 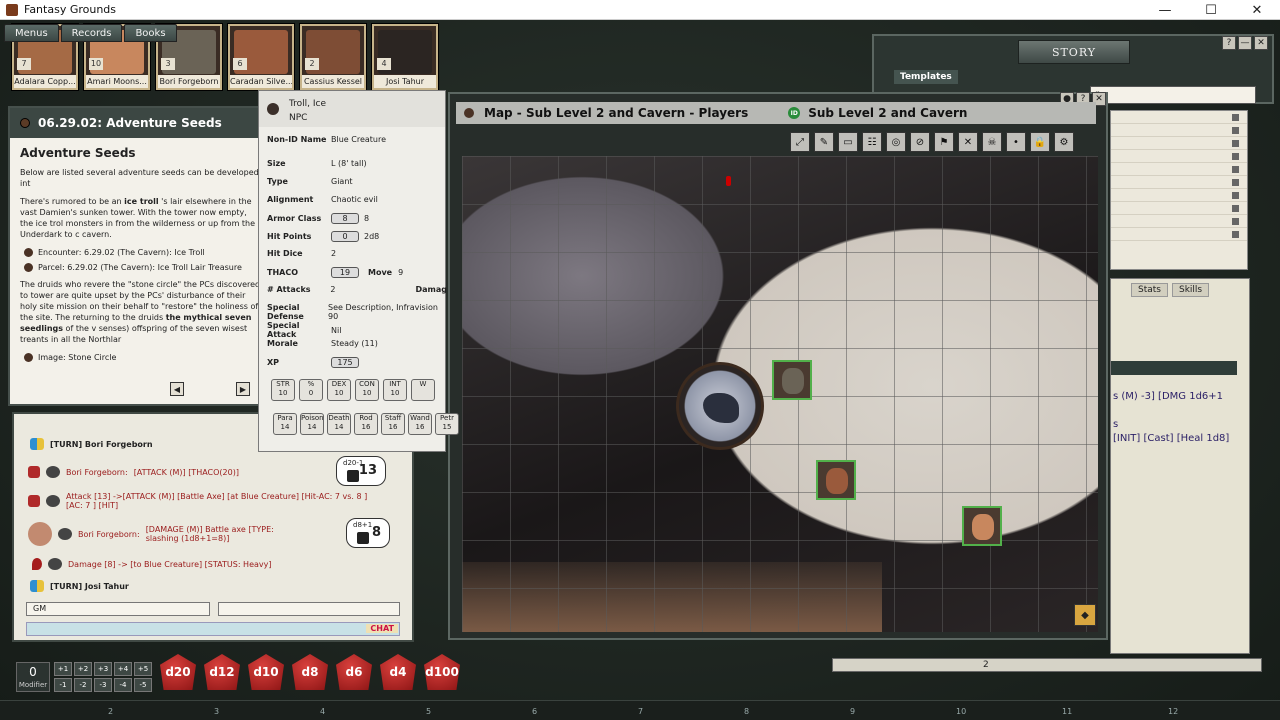 What do you see at coordinates (428, 711) in the screenshot?
I see `hotkey-slot: 5` at bounding box center [428, 711].